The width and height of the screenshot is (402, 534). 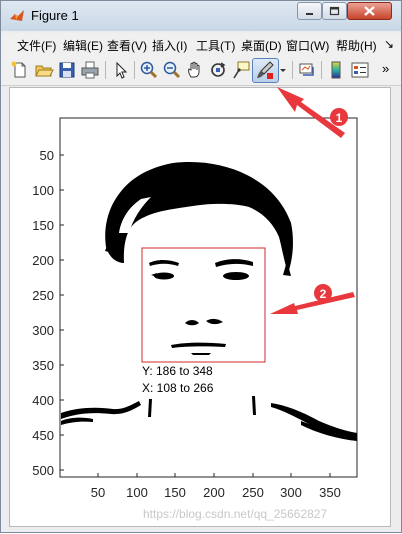 What do you see at coordinates (43, 435) in the screenshot?
I see `y-tick-label: 450` at bounding box center [43, 435].